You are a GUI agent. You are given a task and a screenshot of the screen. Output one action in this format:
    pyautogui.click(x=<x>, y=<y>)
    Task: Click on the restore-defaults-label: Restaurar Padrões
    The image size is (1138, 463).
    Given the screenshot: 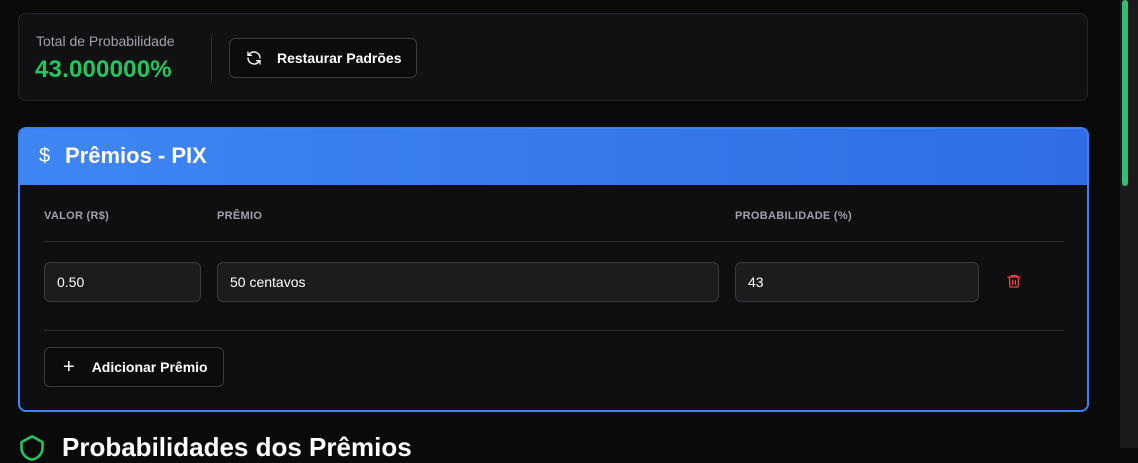 What is the action you would take?
    pyautogui.click(x=339, y=58)
    